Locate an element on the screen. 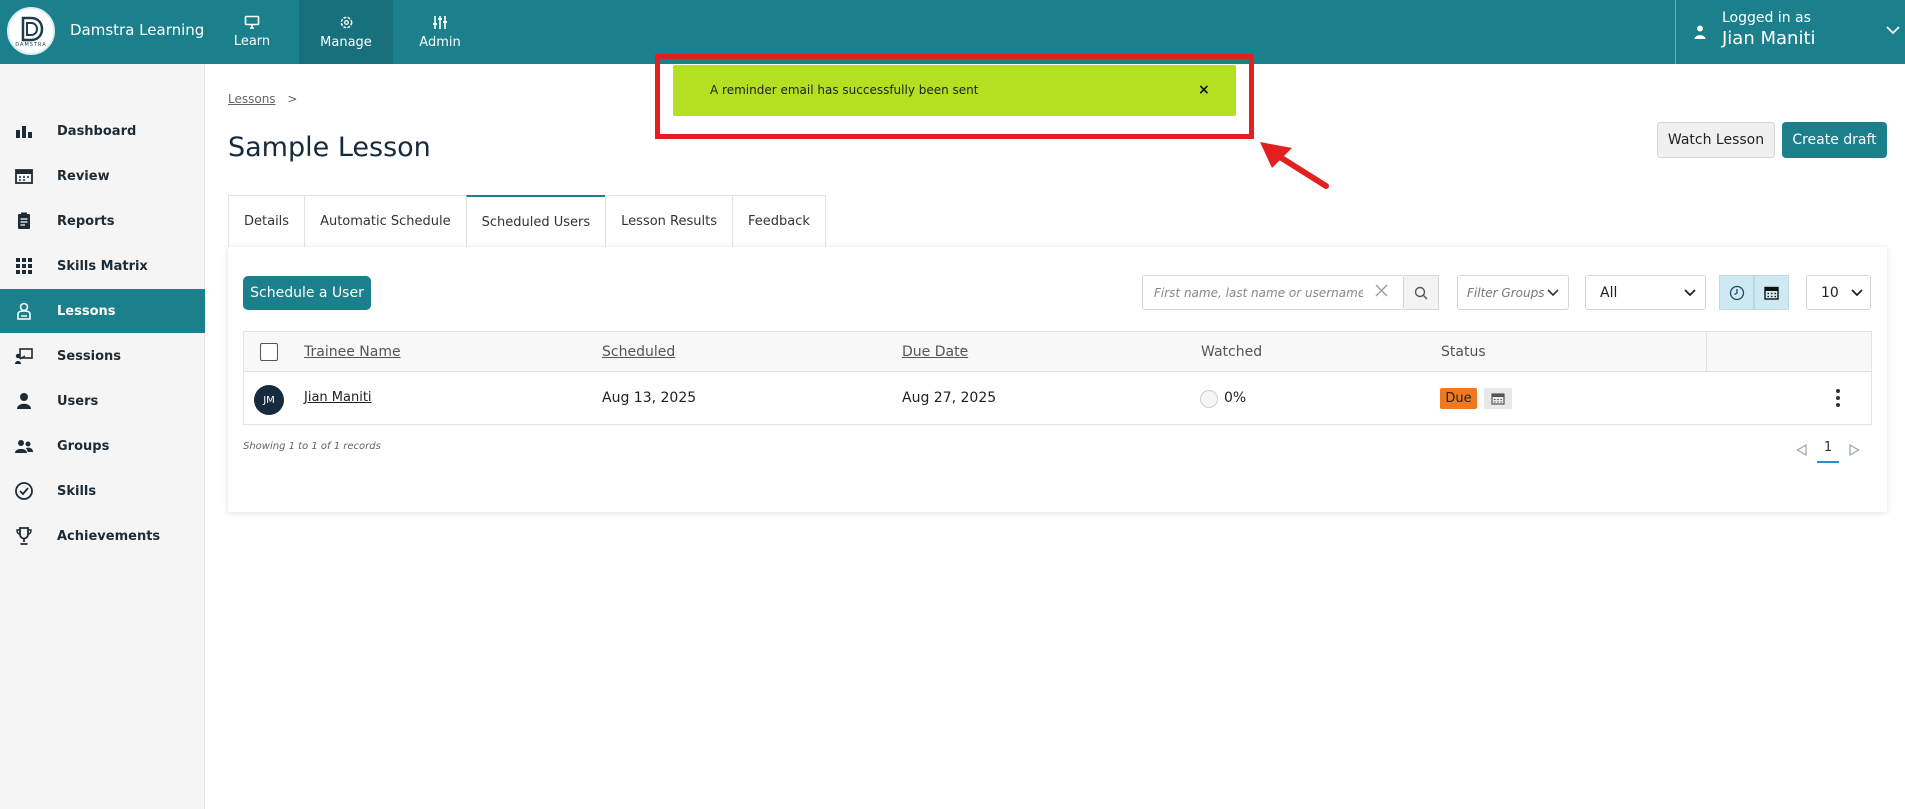 The image size is (1905, 809). sidebar-item-users: Users is located at coordinates (102, 401).